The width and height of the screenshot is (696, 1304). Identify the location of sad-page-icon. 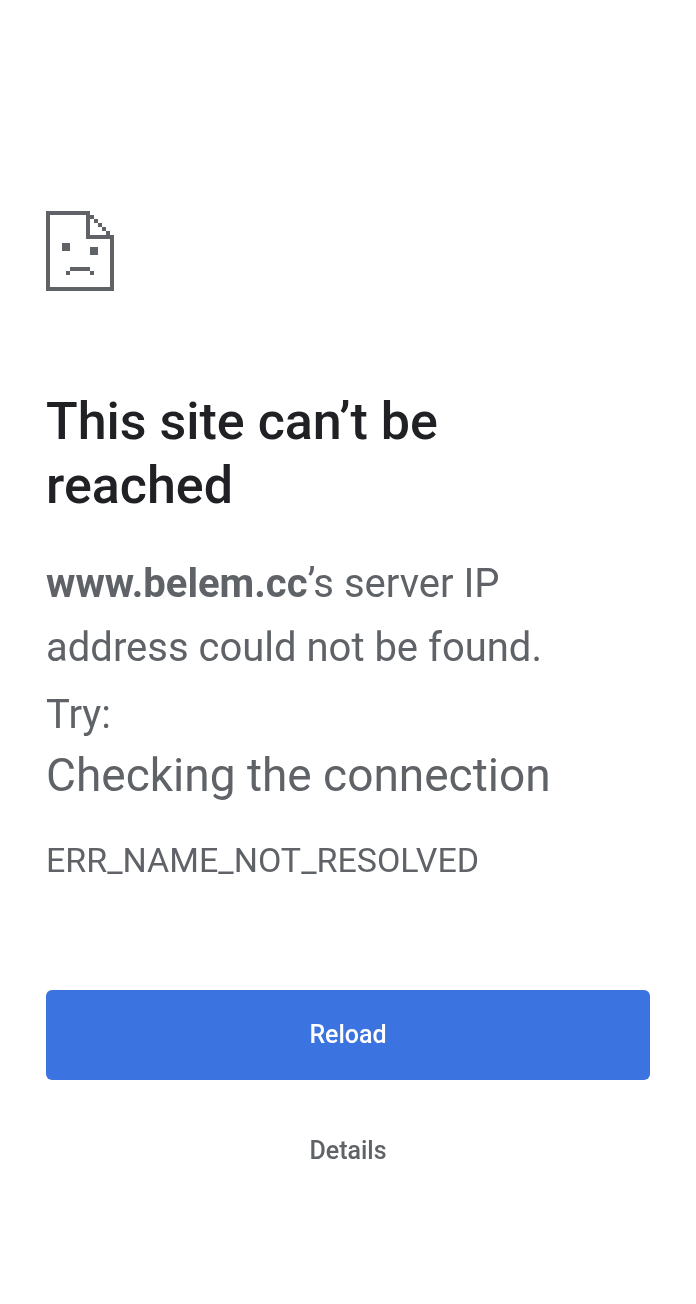
(80, 251).